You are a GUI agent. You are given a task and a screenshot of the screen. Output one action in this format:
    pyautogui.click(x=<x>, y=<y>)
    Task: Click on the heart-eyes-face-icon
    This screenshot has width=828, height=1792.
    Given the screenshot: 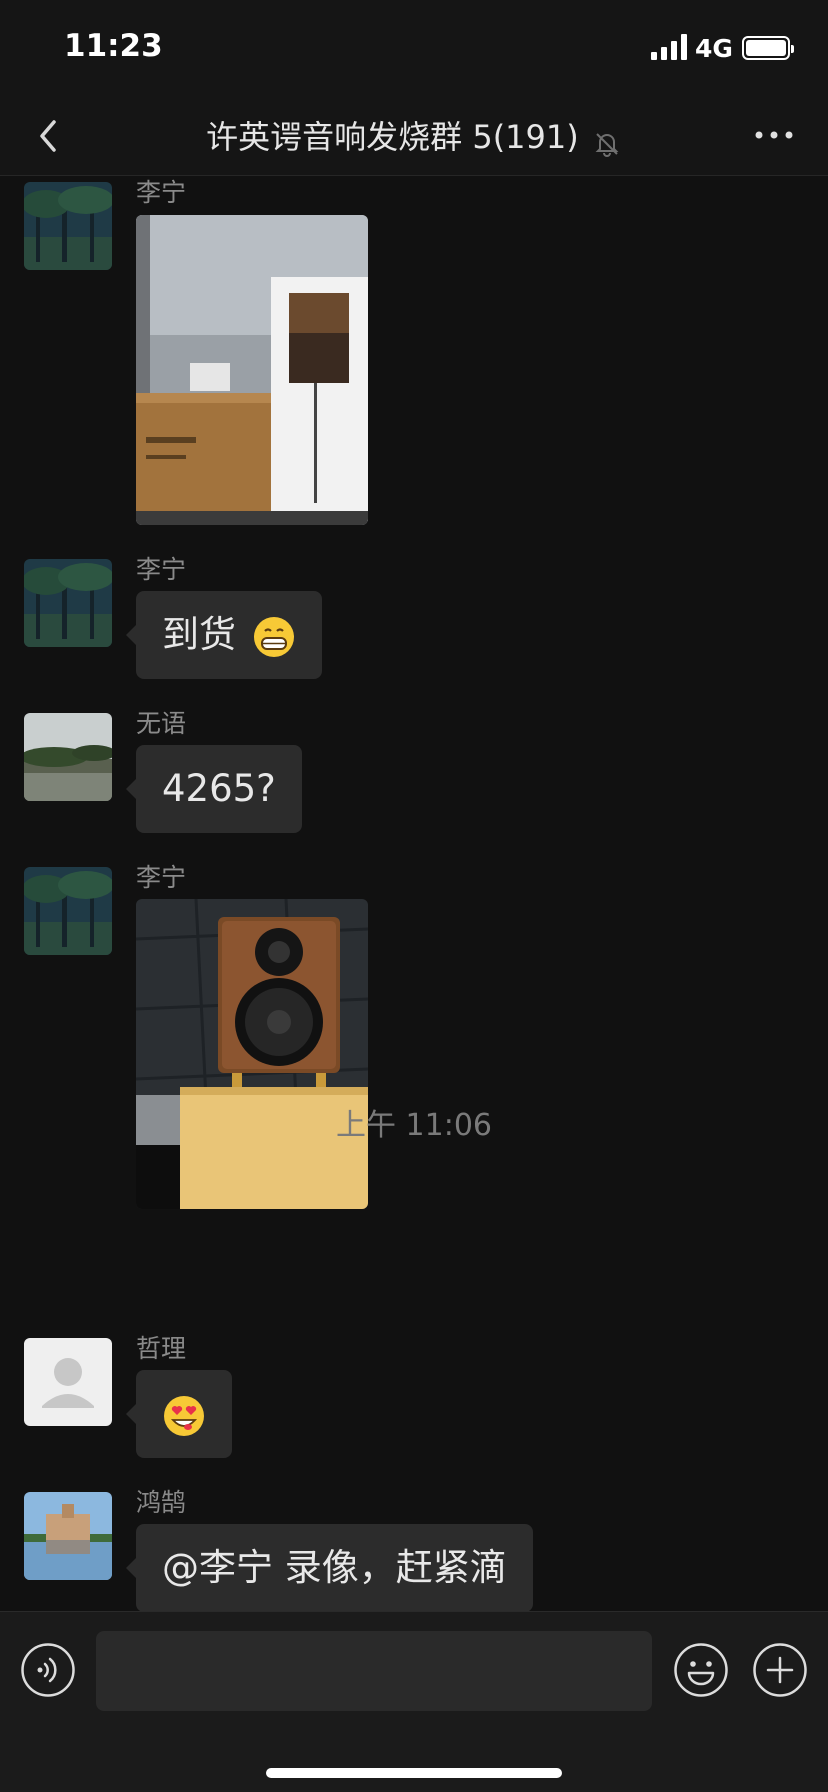 What is the action you would take?
    pyautogui.click(x=184, y=1415)
    